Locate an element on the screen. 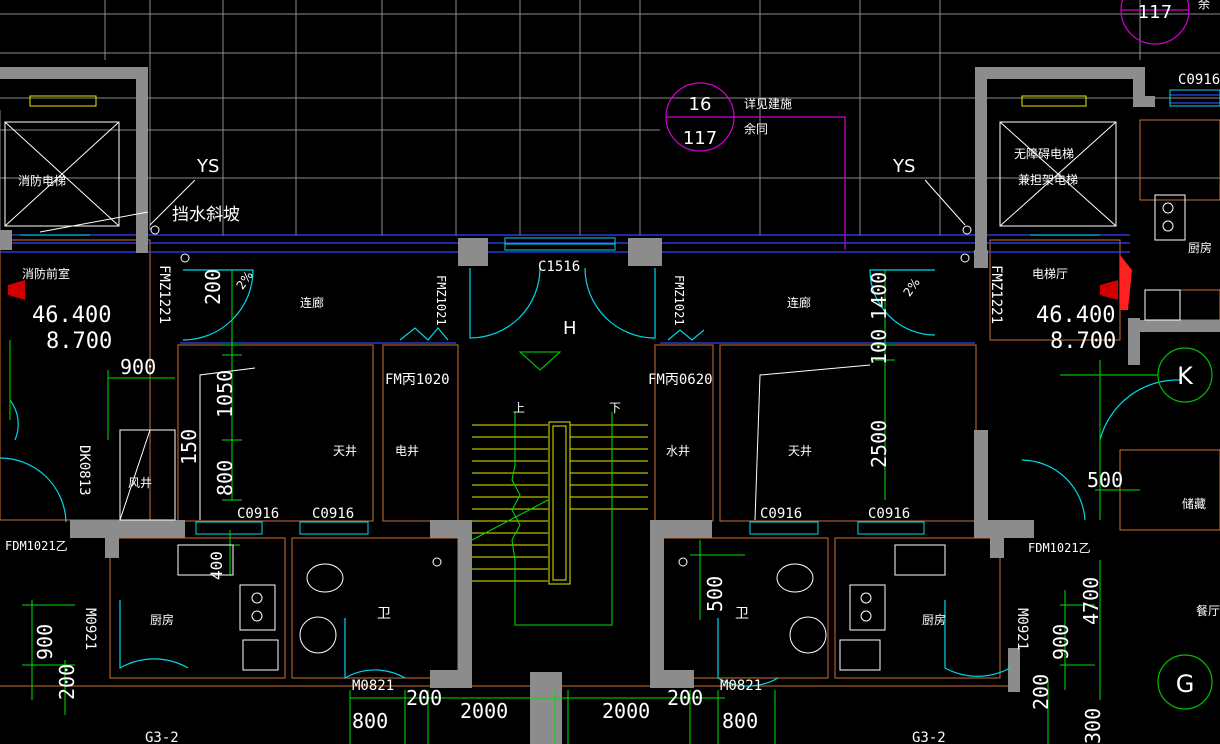 This screenshot has width=1220, height=744. stair-direction is located at coordinates (542, 488).